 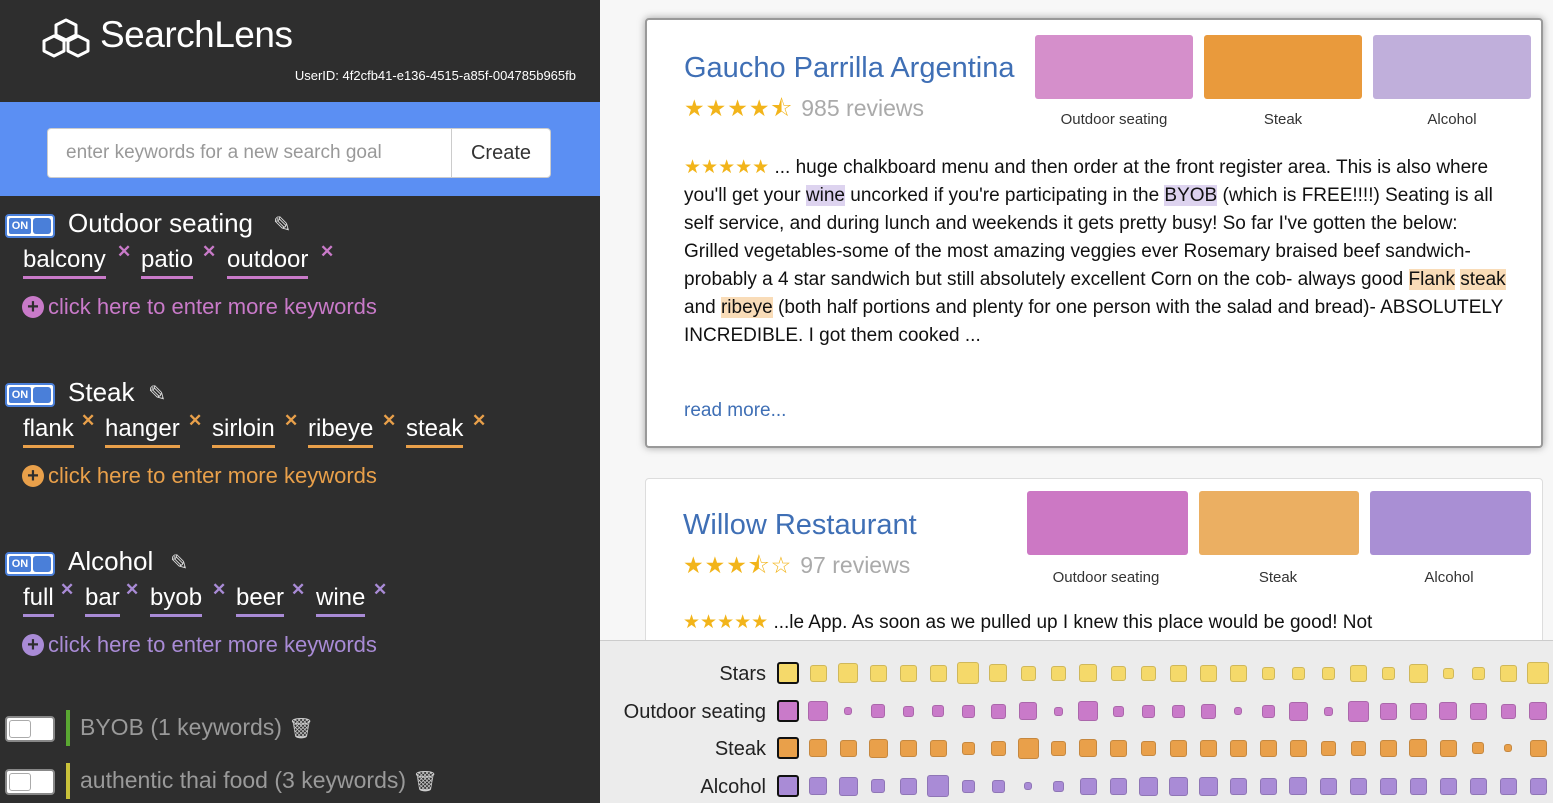 I want to click on trash-icon: 🗑, so click(x=424, y=782).